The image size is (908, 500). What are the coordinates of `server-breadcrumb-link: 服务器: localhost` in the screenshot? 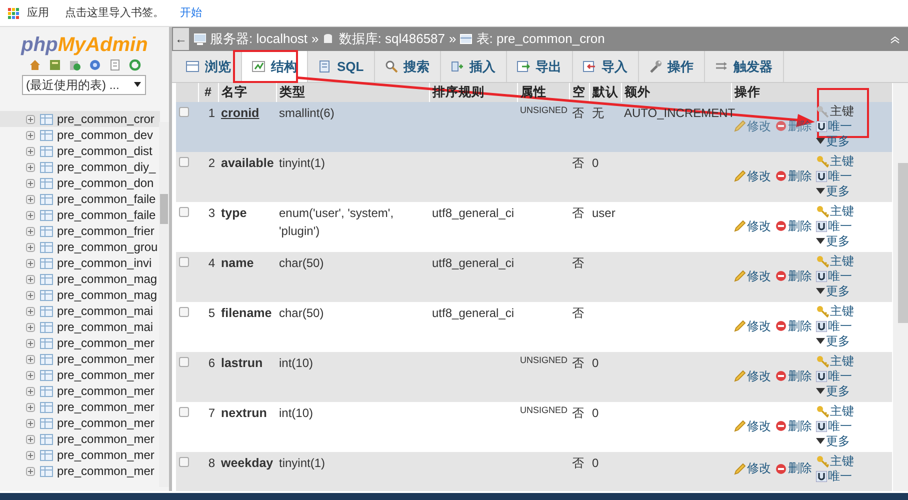 It's located at (259, 39).